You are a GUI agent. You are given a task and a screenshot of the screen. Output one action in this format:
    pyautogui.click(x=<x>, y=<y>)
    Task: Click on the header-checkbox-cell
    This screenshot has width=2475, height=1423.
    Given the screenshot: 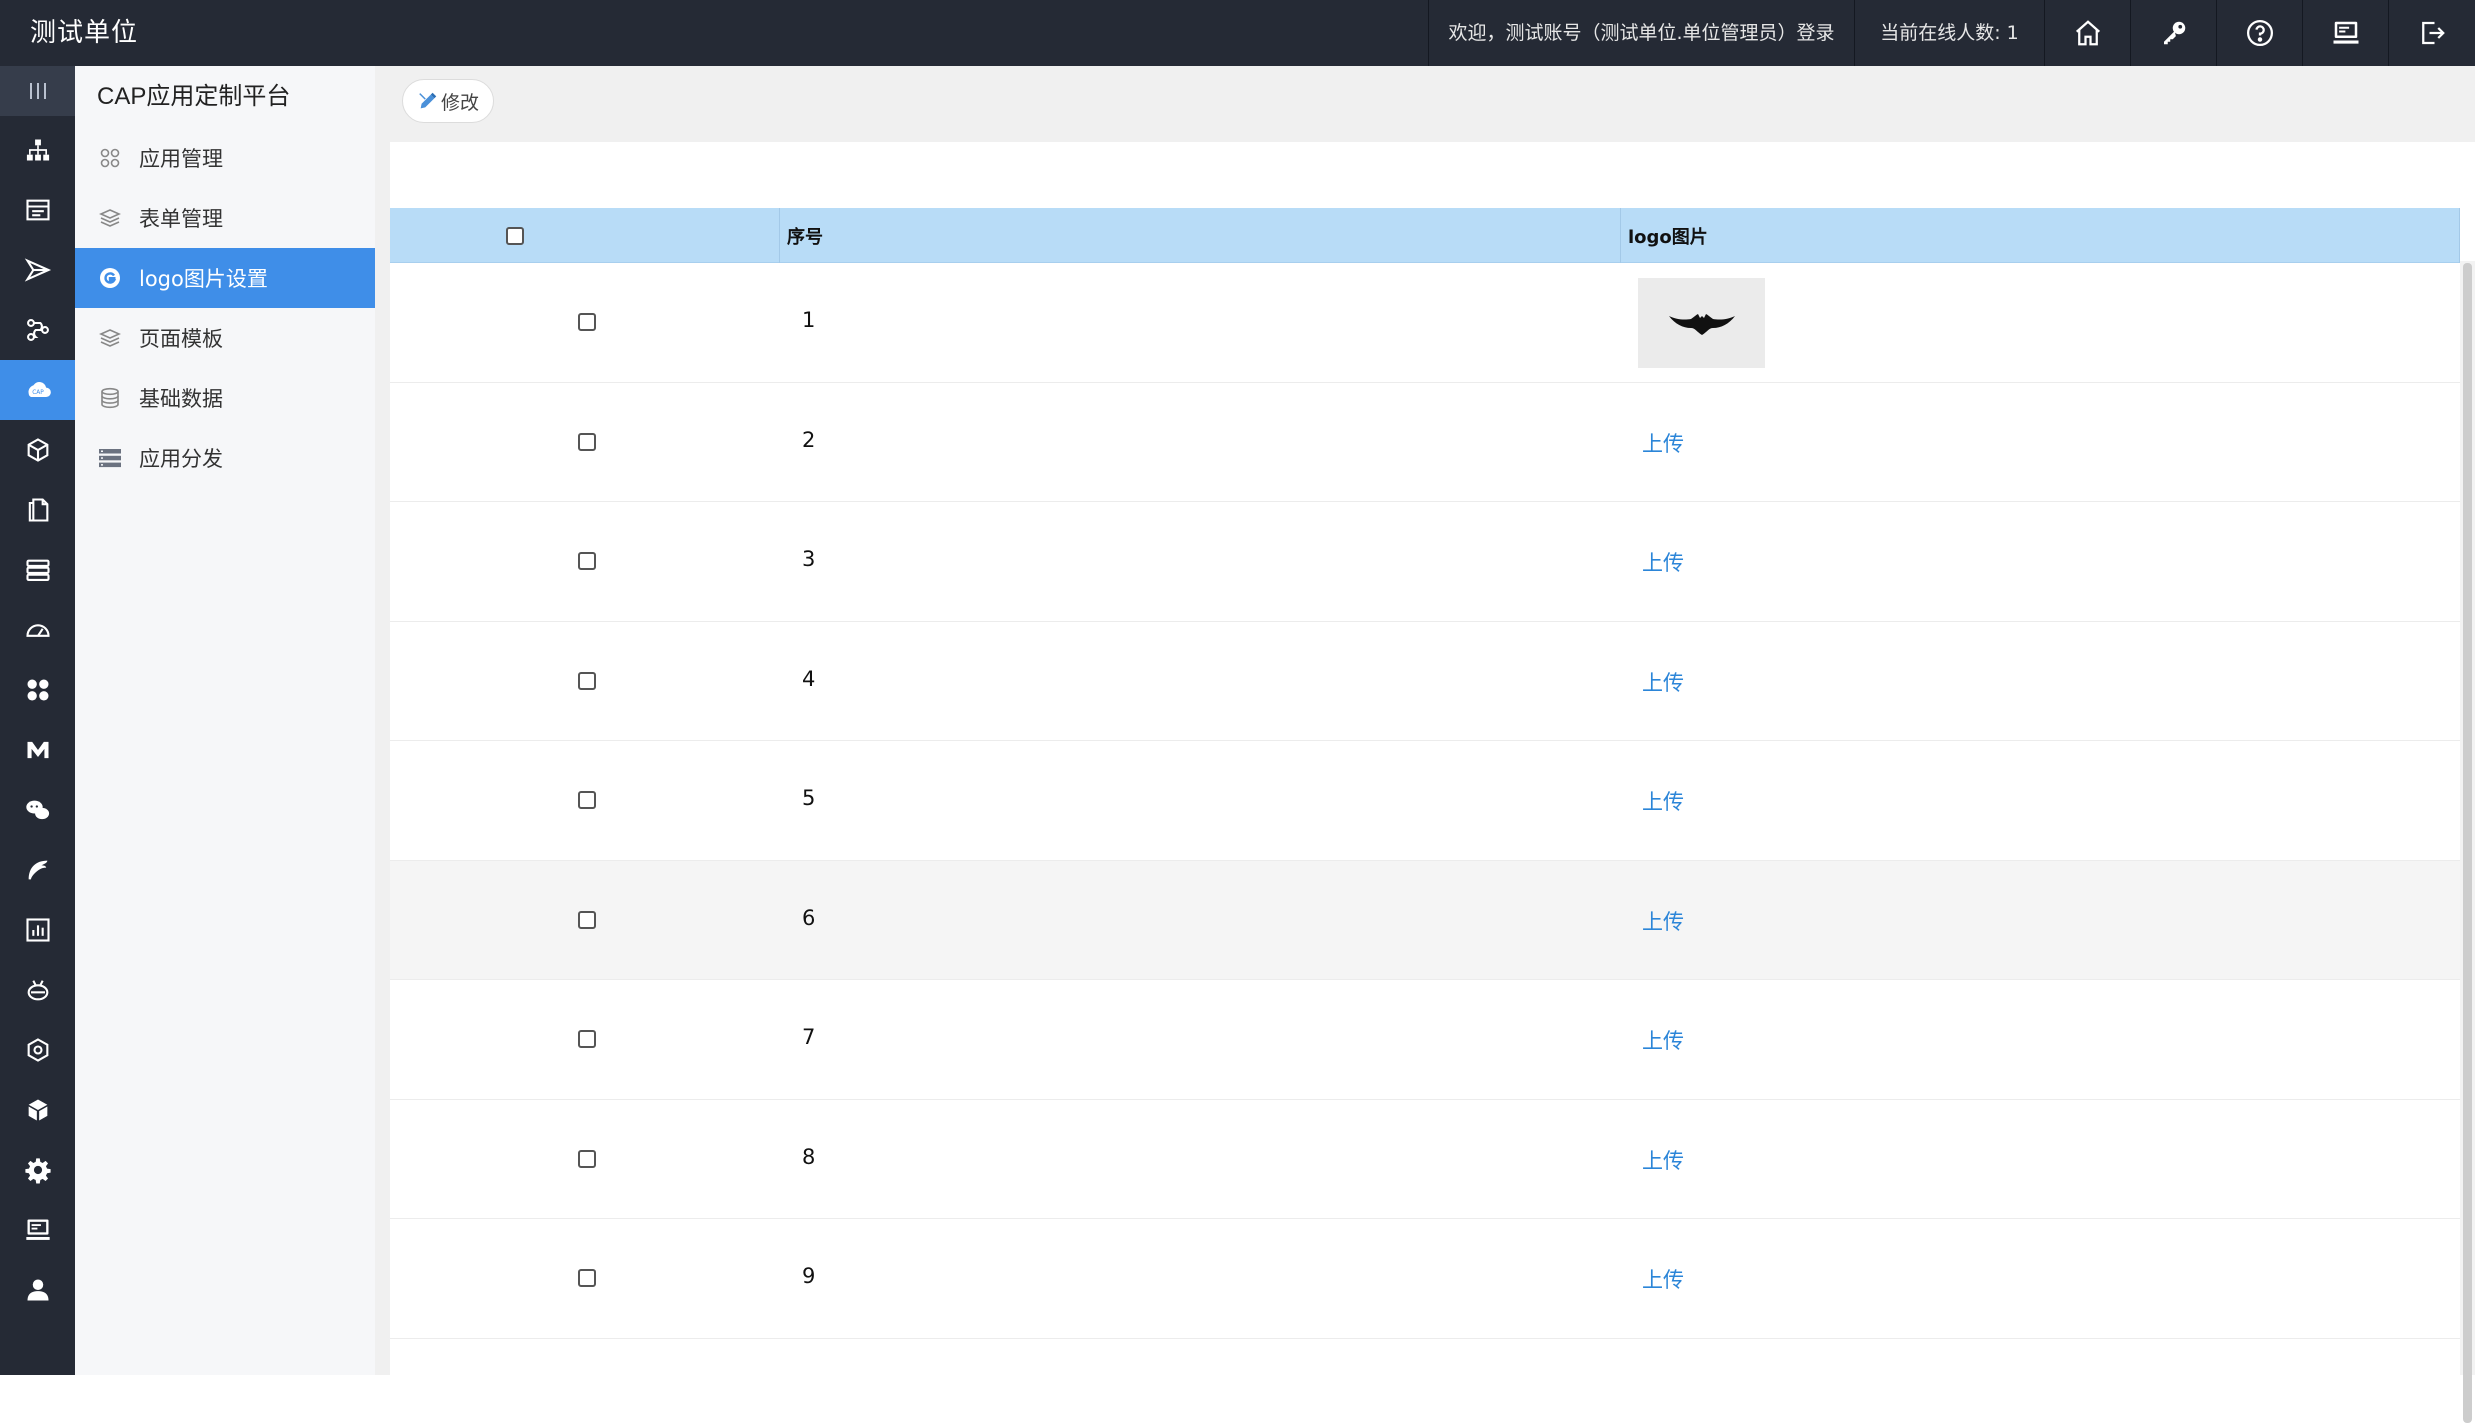 What is the action you would take?
    pyautogui.click(x=515, y=235)
    